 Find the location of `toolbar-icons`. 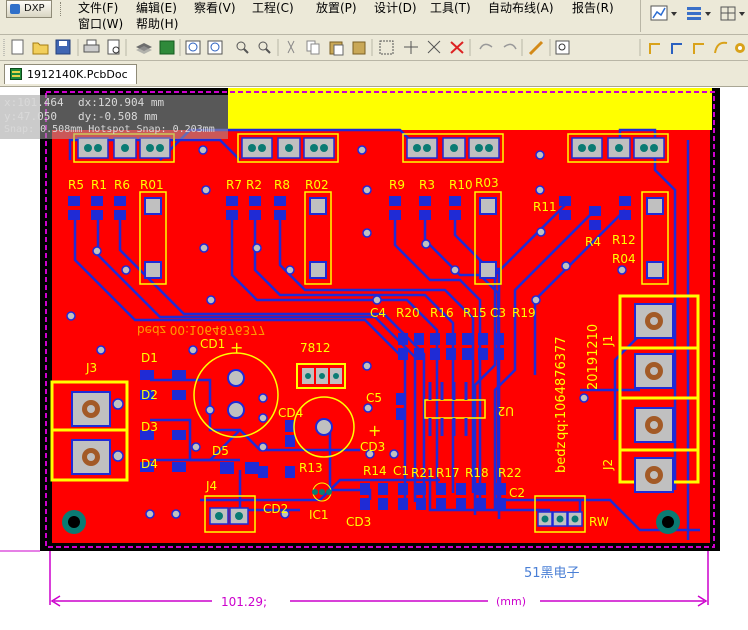

toolbar-icons is located at coordinates (374, 47).